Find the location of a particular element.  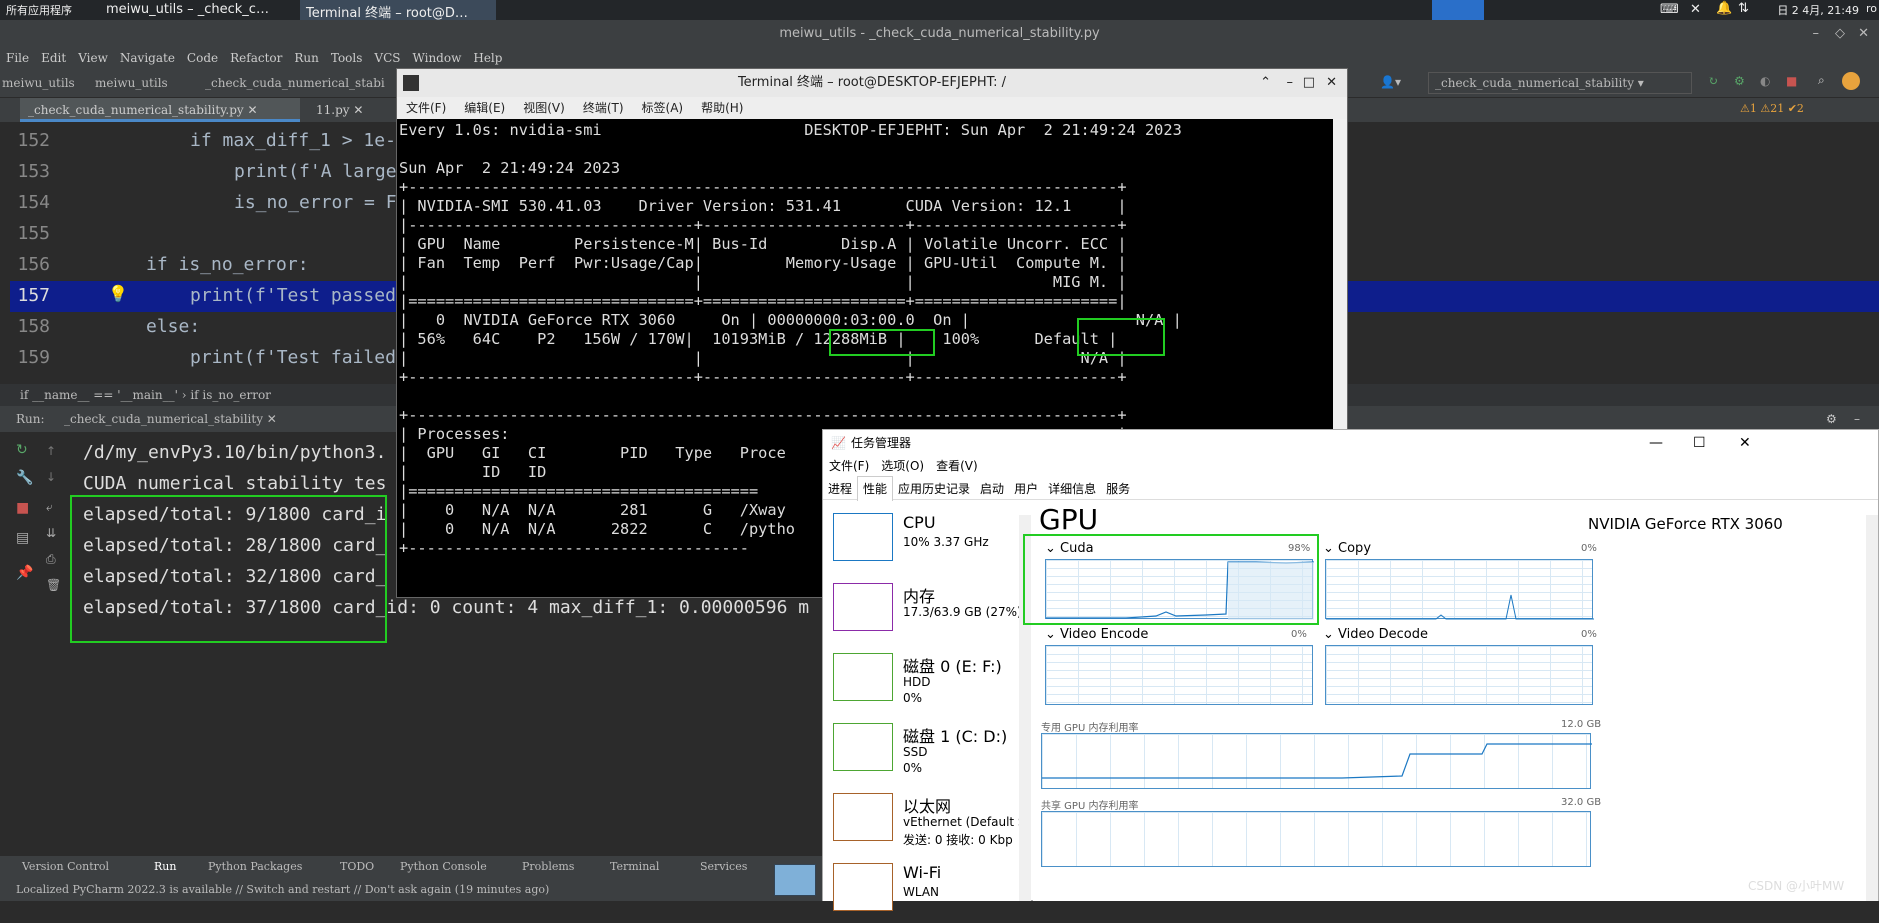

tool-tab-python-console: Python Console is located at coordinates (443, 866).